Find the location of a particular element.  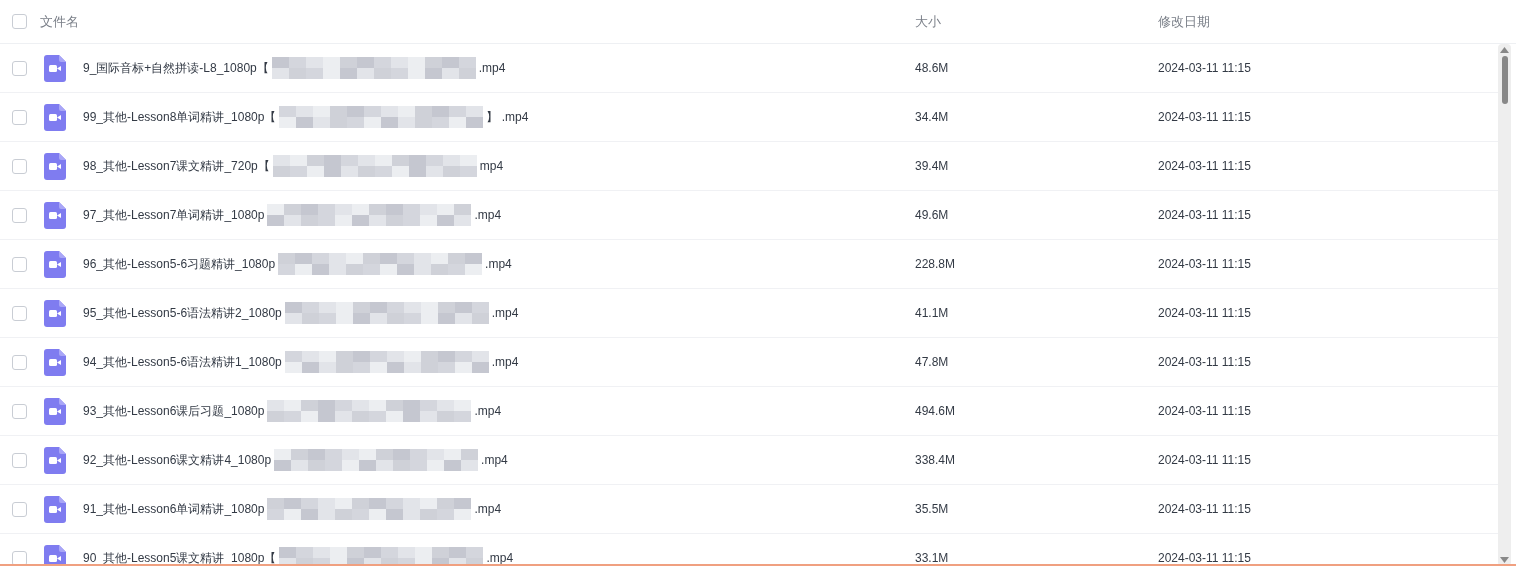

scroll-down-icon is located at coordinates (1504, 560).